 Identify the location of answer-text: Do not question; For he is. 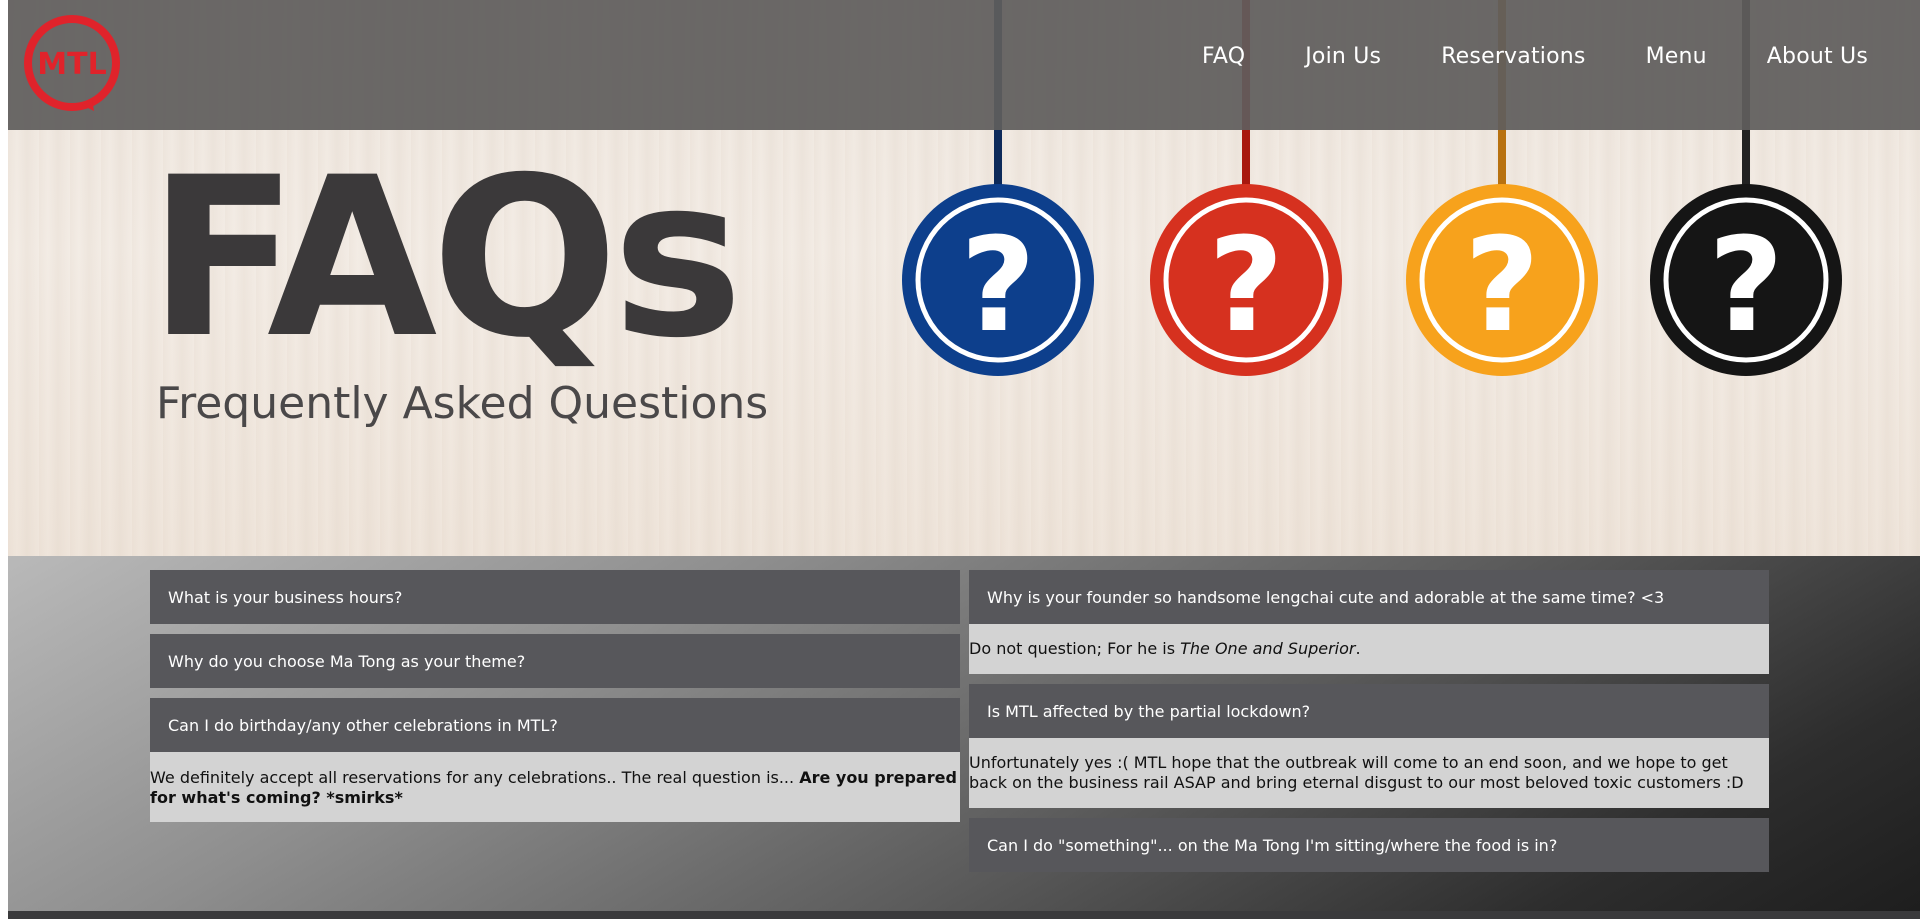
(1075, 648).